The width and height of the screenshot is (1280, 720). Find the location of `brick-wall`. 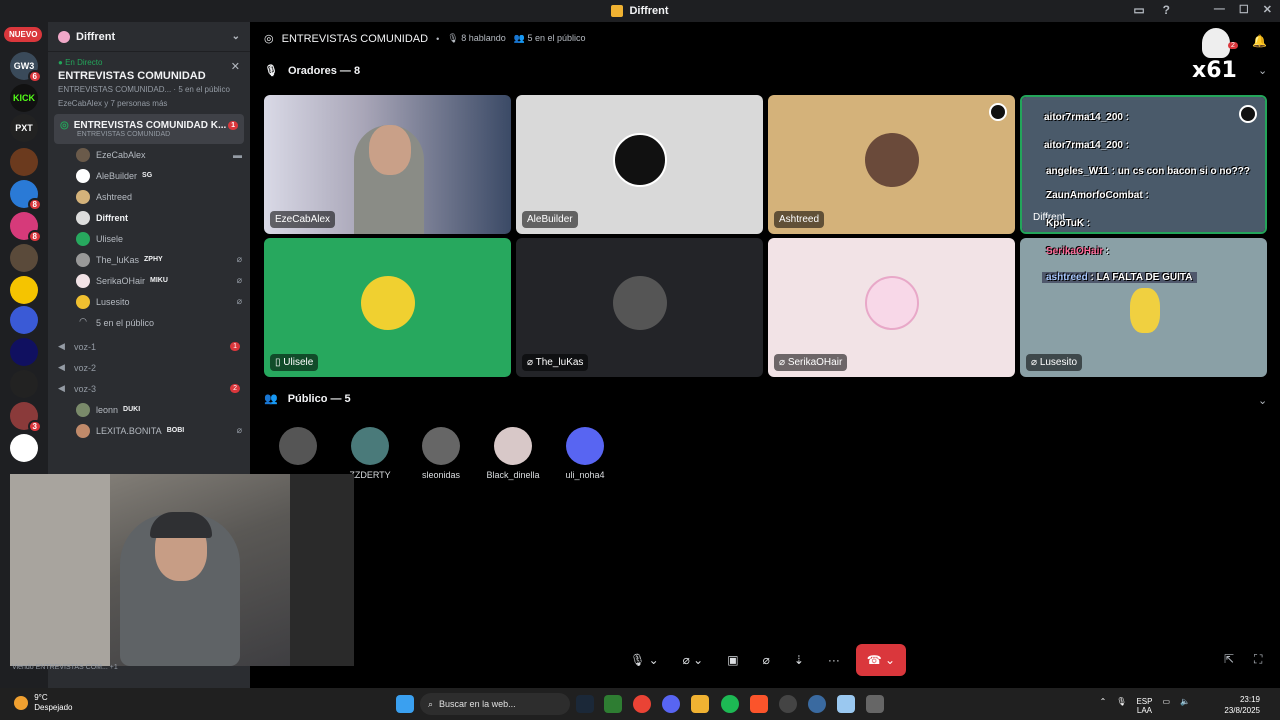

brick-wall is located at coordinates (60, 570).